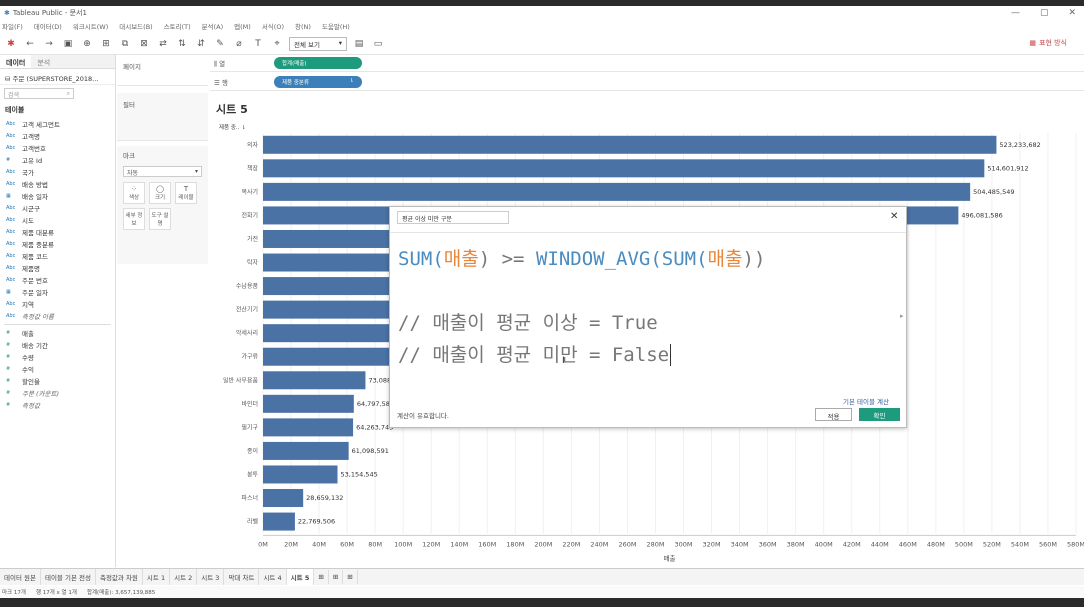 The image size is (1084, 607). Describe the element at coordinates (157, 577) in the screenshot. I see `sheet-tab: 시트 1` at that location.